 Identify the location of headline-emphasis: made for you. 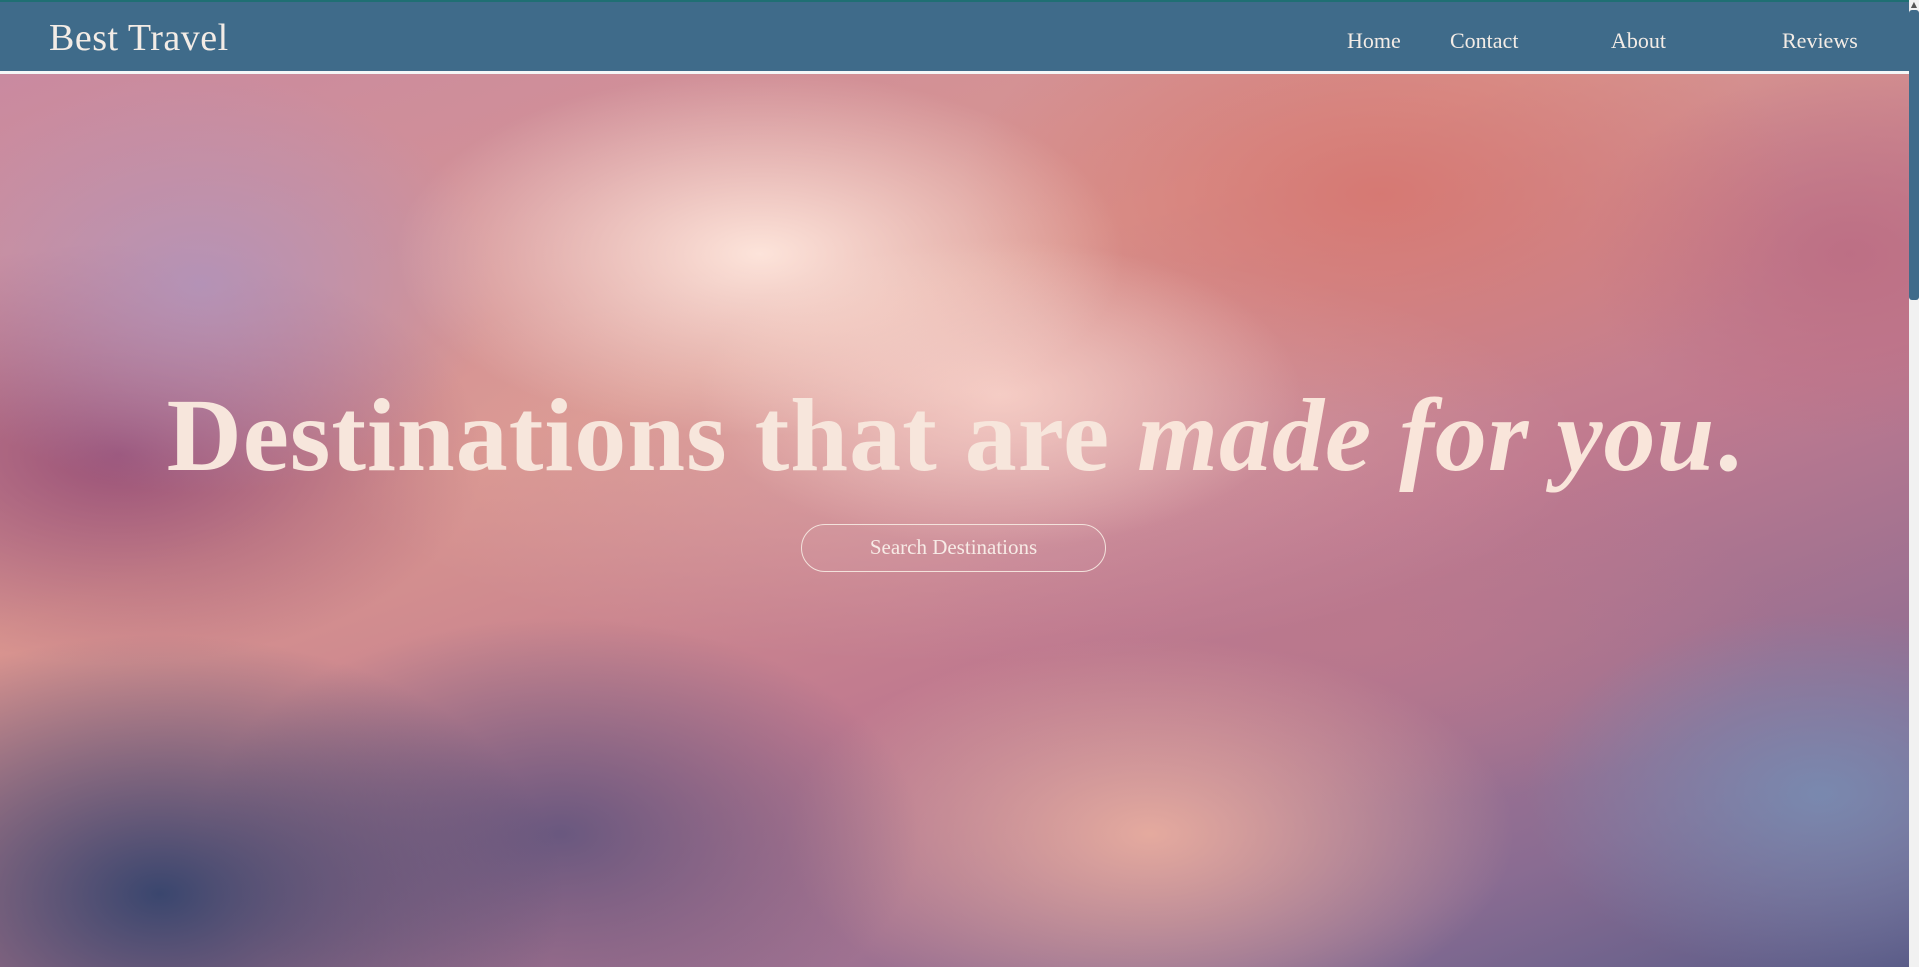
(1426, 435).